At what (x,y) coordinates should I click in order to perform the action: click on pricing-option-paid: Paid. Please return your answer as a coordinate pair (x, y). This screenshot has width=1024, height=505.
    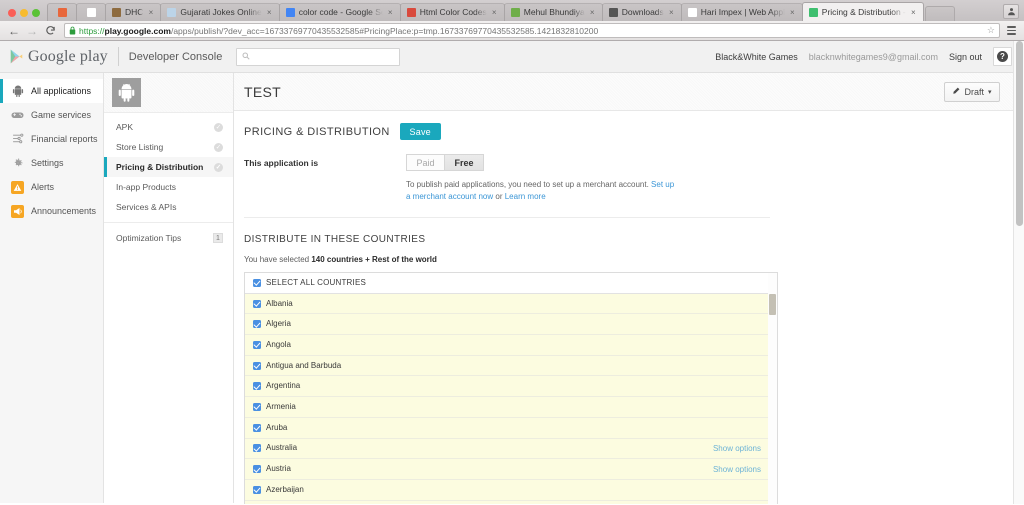
    Looking at the image, I should click on (425, 162).